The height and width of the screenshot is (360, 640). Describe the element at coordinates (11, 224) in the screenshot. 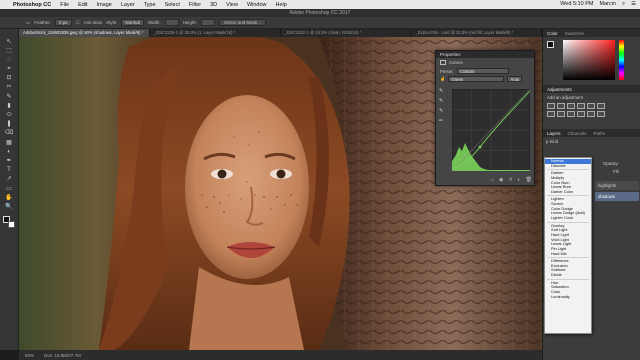

I see `background-color` at that location.